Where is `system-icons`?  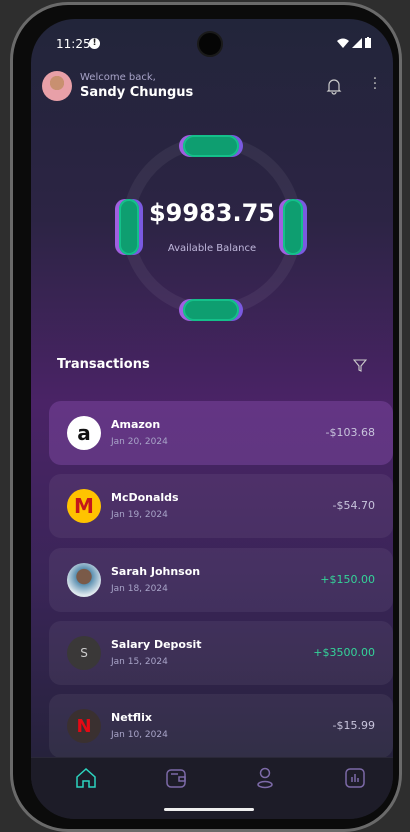
system-icons is located at coordinates (354, 42).